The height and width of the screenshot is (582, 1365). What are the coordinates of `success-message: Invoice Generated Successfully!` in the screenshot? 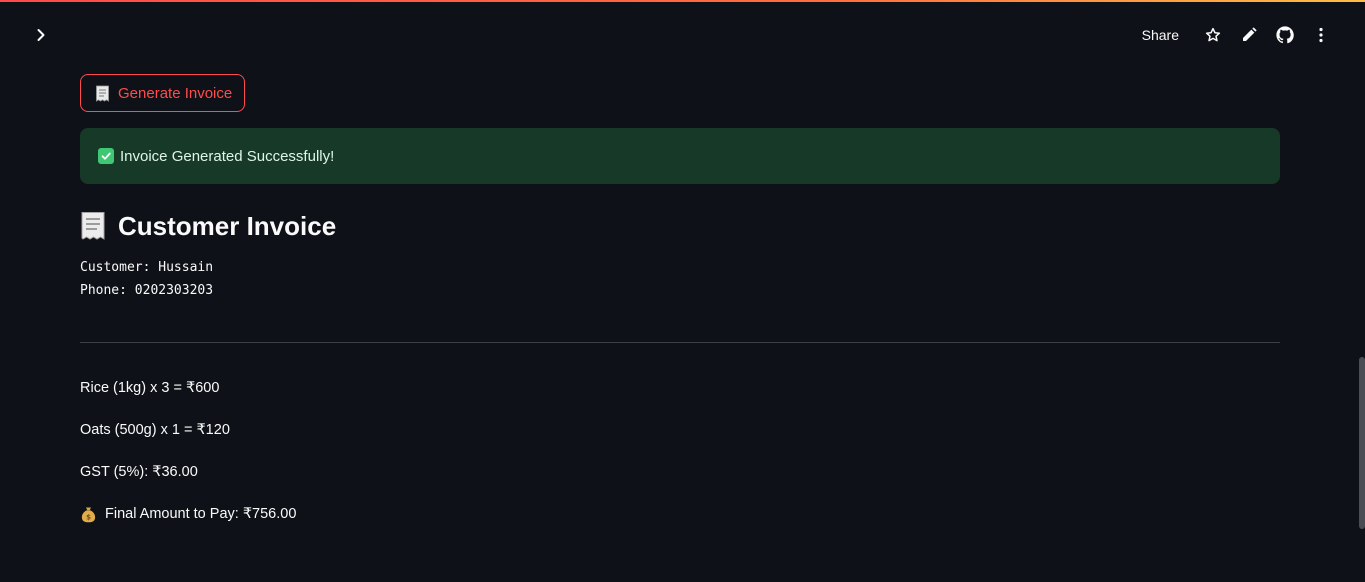 It's located at (227, 156).